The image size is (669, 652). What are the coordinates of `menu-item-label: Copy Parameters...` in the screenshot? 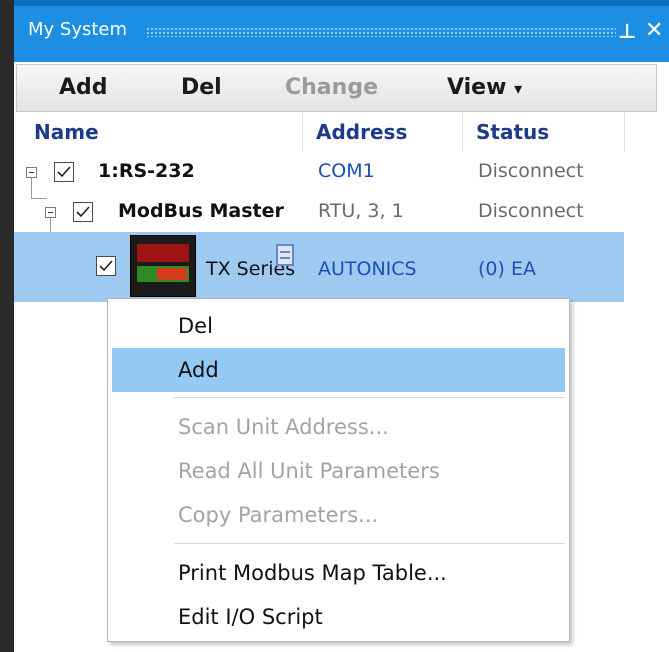 It's located at (278, 515).